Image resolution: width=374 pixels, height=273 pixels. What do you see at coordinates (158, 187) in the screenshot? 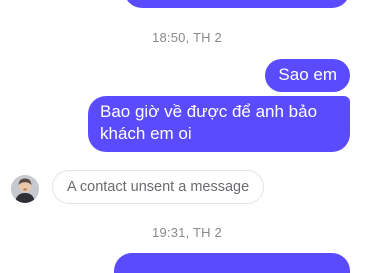
I see `unsent-message-notice: A contact unsent a message` at bounding box center [158, 187].